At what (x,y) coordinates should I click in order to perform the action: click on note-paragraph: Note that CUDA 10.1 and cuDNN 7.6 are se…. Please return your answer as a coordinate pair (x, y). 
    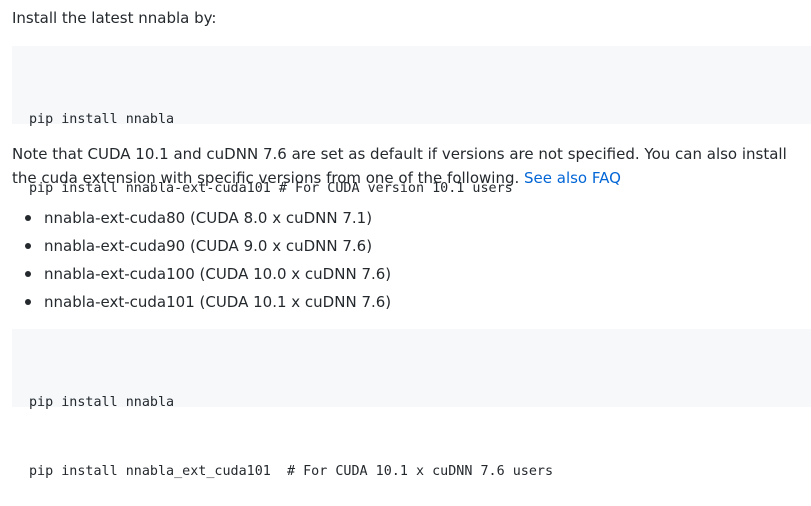
    Looking at the image, I should click on (407, 166).